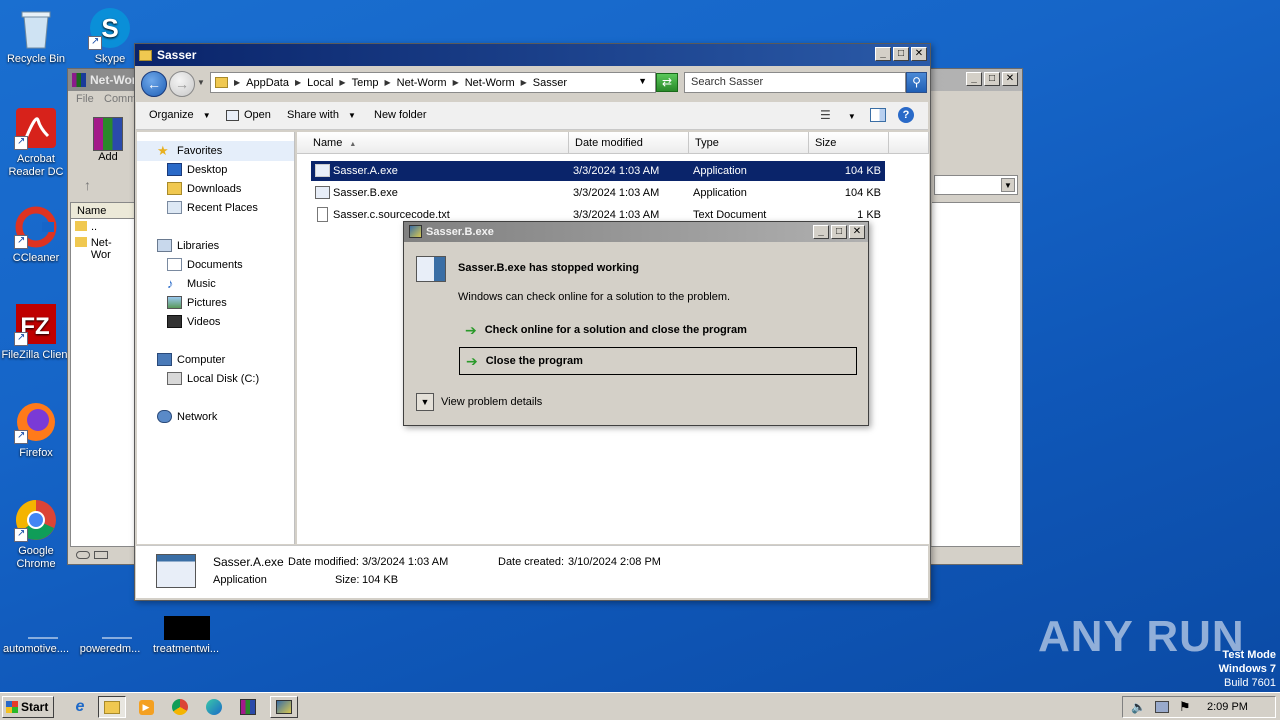  Describe the element at coordinates (36, 534) in the screenshot. I see `desktop-icon-chrome: Google Chrome` at that location.